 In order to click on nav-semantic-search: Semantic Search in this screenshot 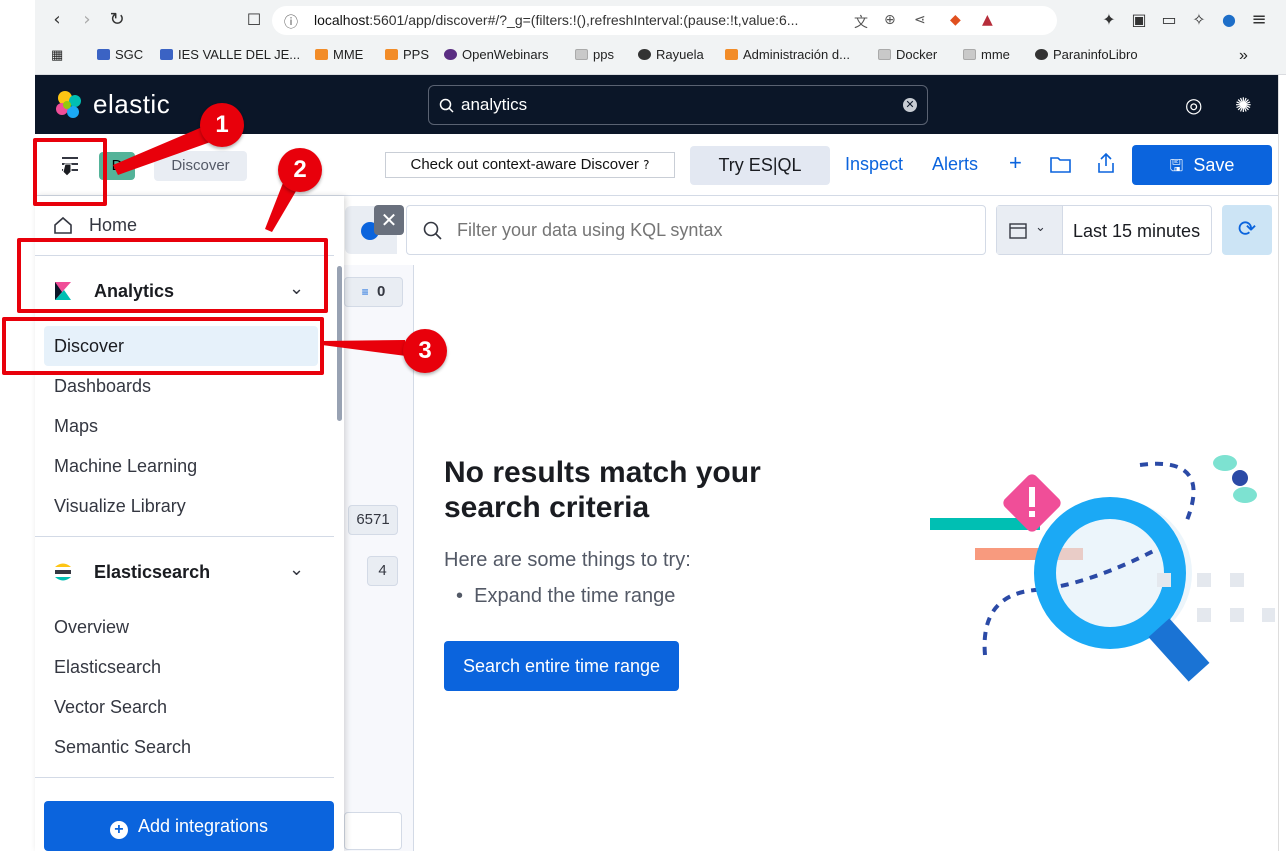, I will do `click(122, 747)`.